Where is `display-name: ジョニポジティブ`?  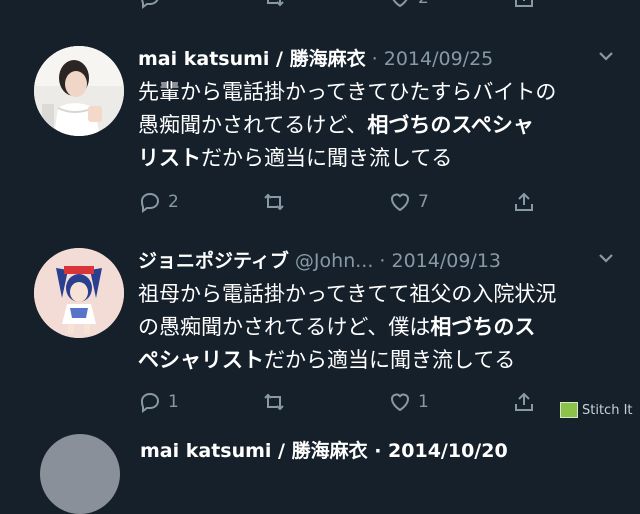
display-name: ジョニポジティブ is located at coordinates (213, 261).